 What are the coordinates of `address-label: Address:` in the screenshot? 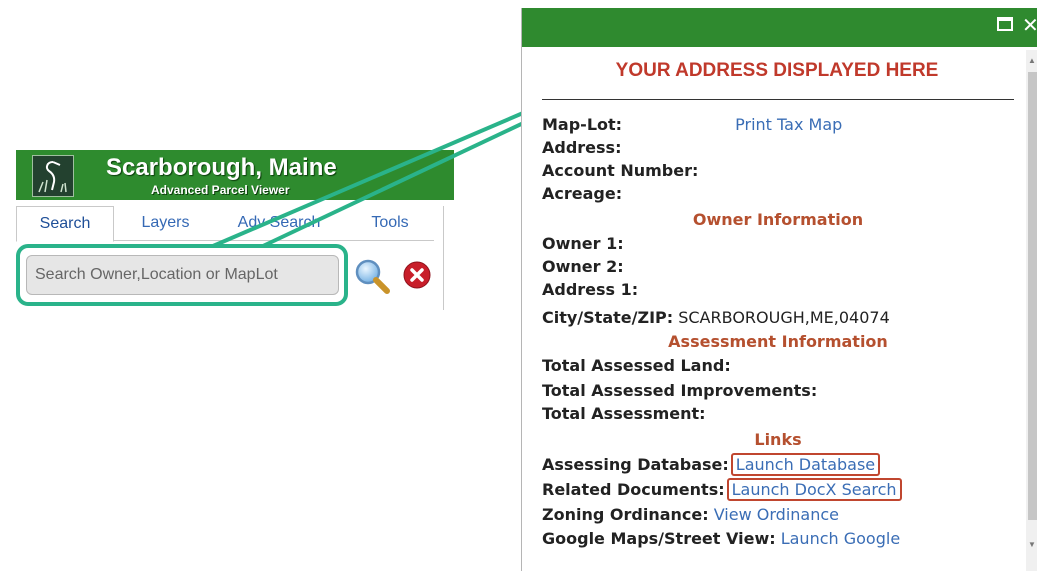 It's located at (582, 147).